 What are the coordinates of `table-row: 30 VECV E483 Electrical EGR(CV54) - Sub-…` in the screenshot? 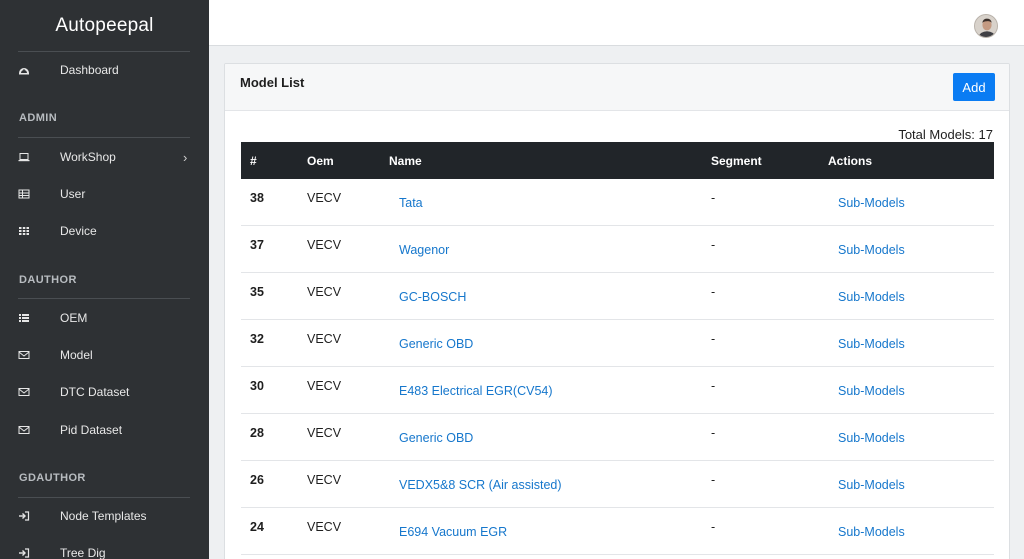 It's located at (617, 390).